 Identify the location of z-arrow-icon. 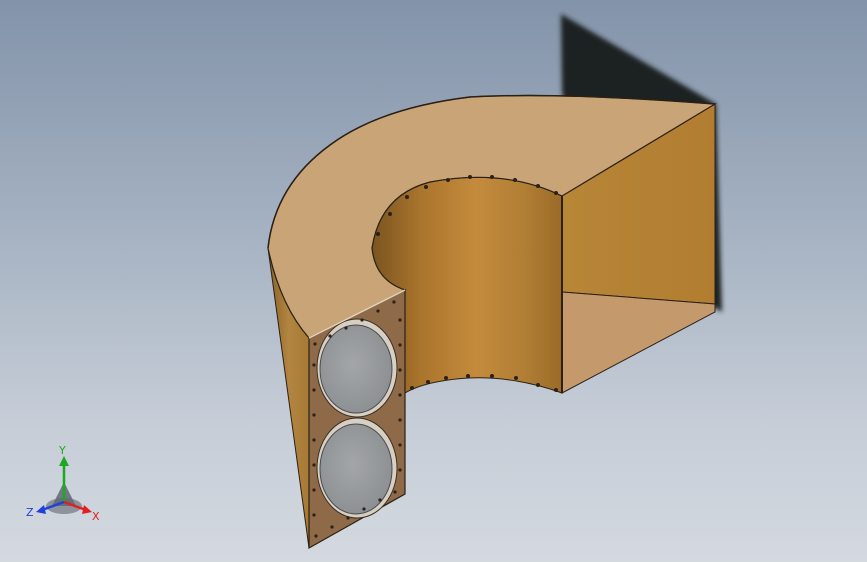
(41, 509).